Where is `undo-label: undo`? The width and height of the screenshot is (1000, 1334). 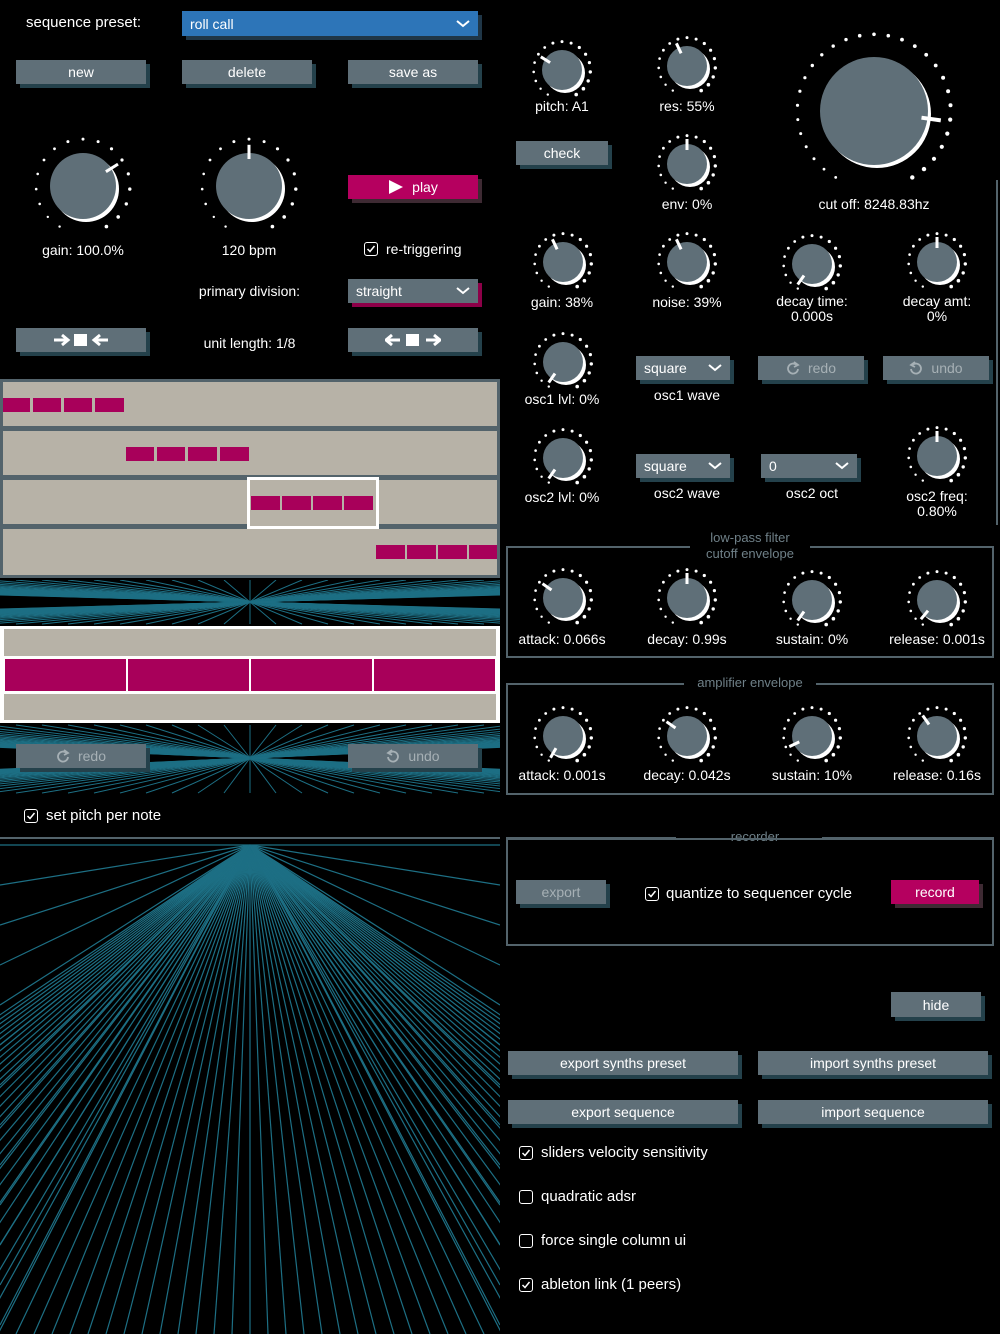
undo-label: undo is located at coordinates (424, 756).